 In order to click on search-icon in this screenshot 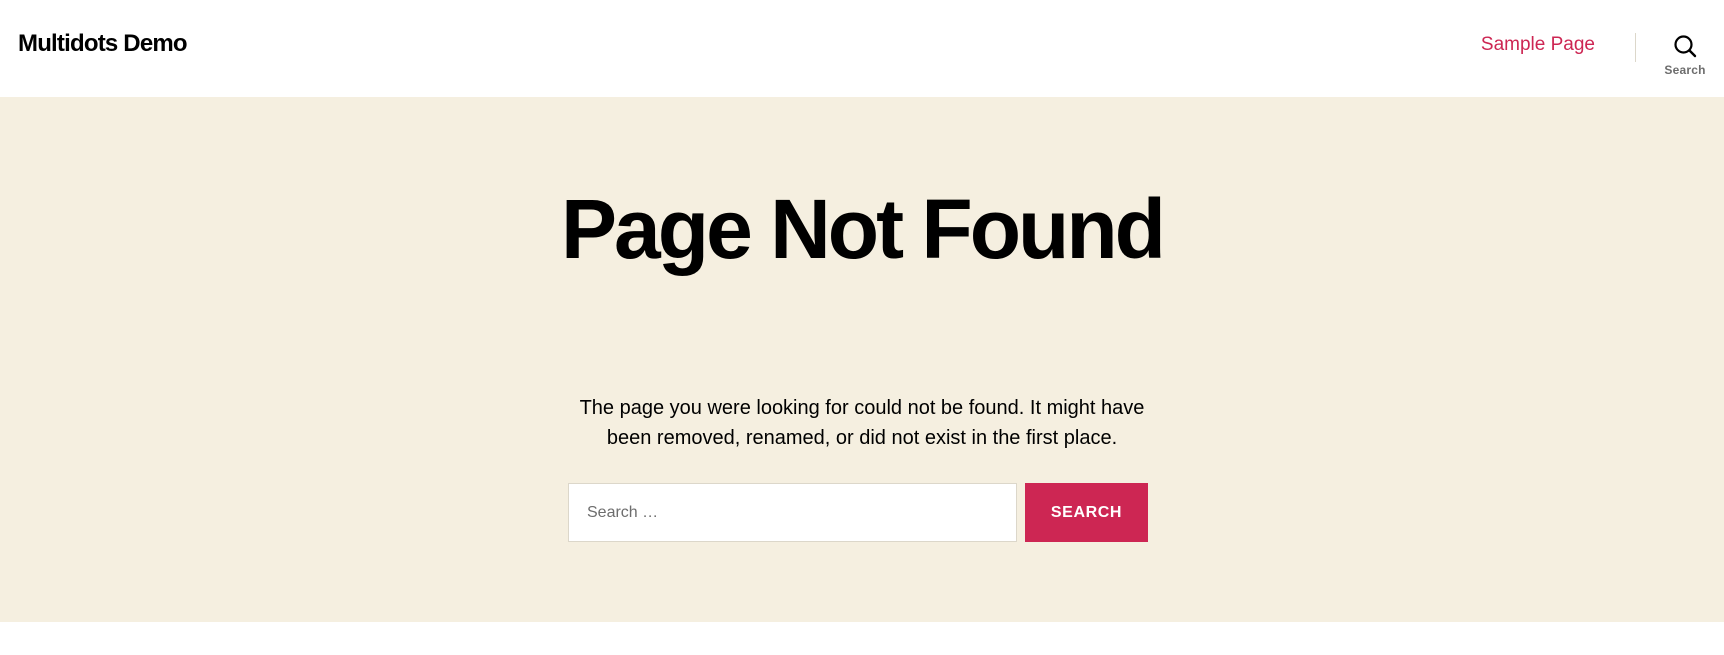, I will do `click(1685, 46)`.